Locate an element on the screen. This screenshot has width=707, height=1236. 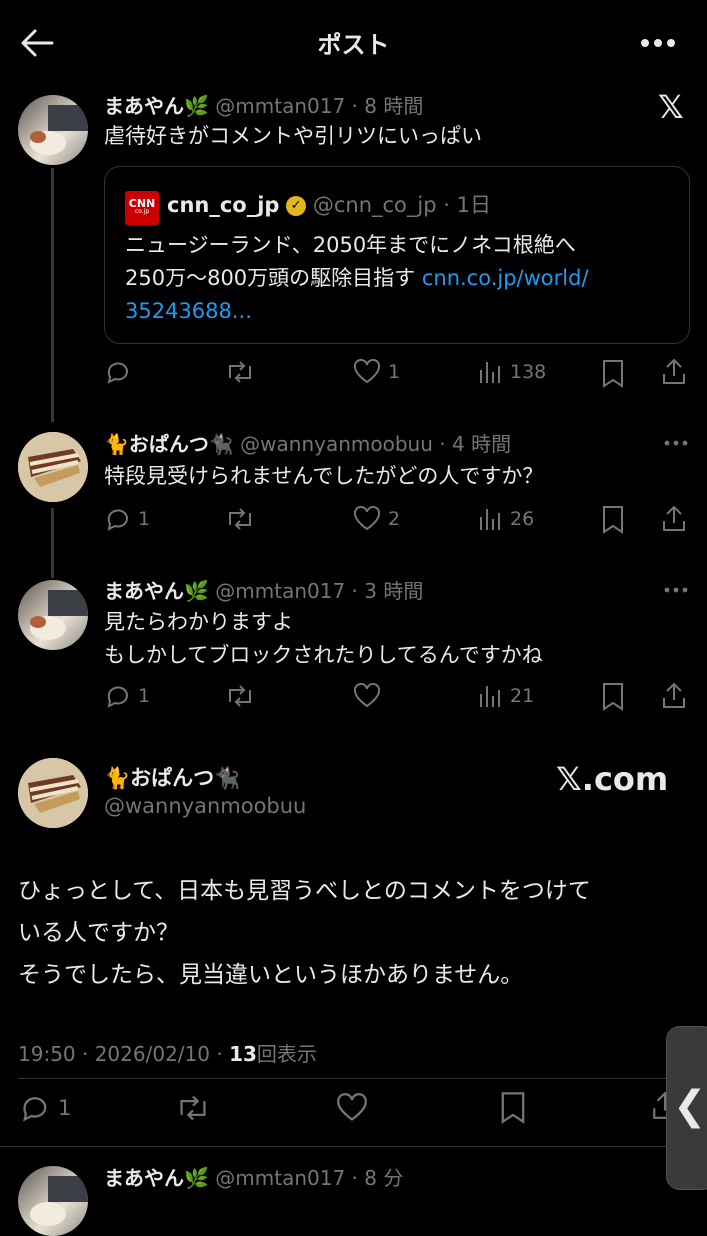
page-title: ポスト is located at coordinates (353, 45).